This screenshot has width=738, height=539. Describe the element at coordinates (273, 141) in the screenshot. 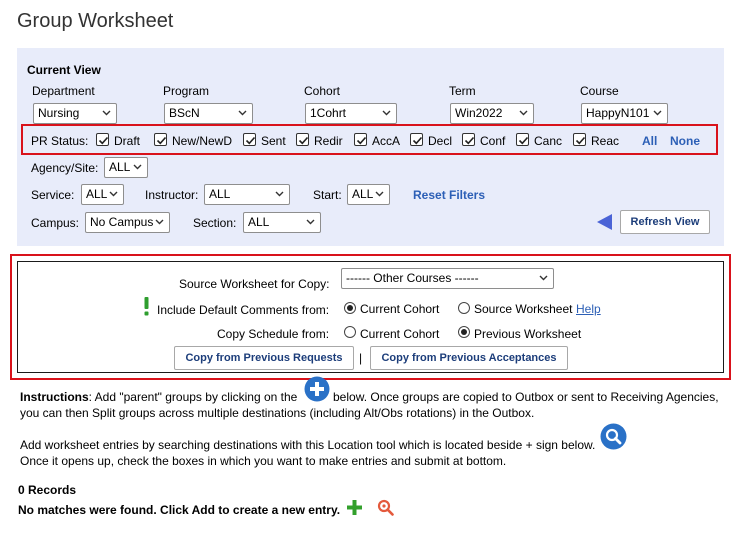

I see `status-label-sent: Sent` at that location.